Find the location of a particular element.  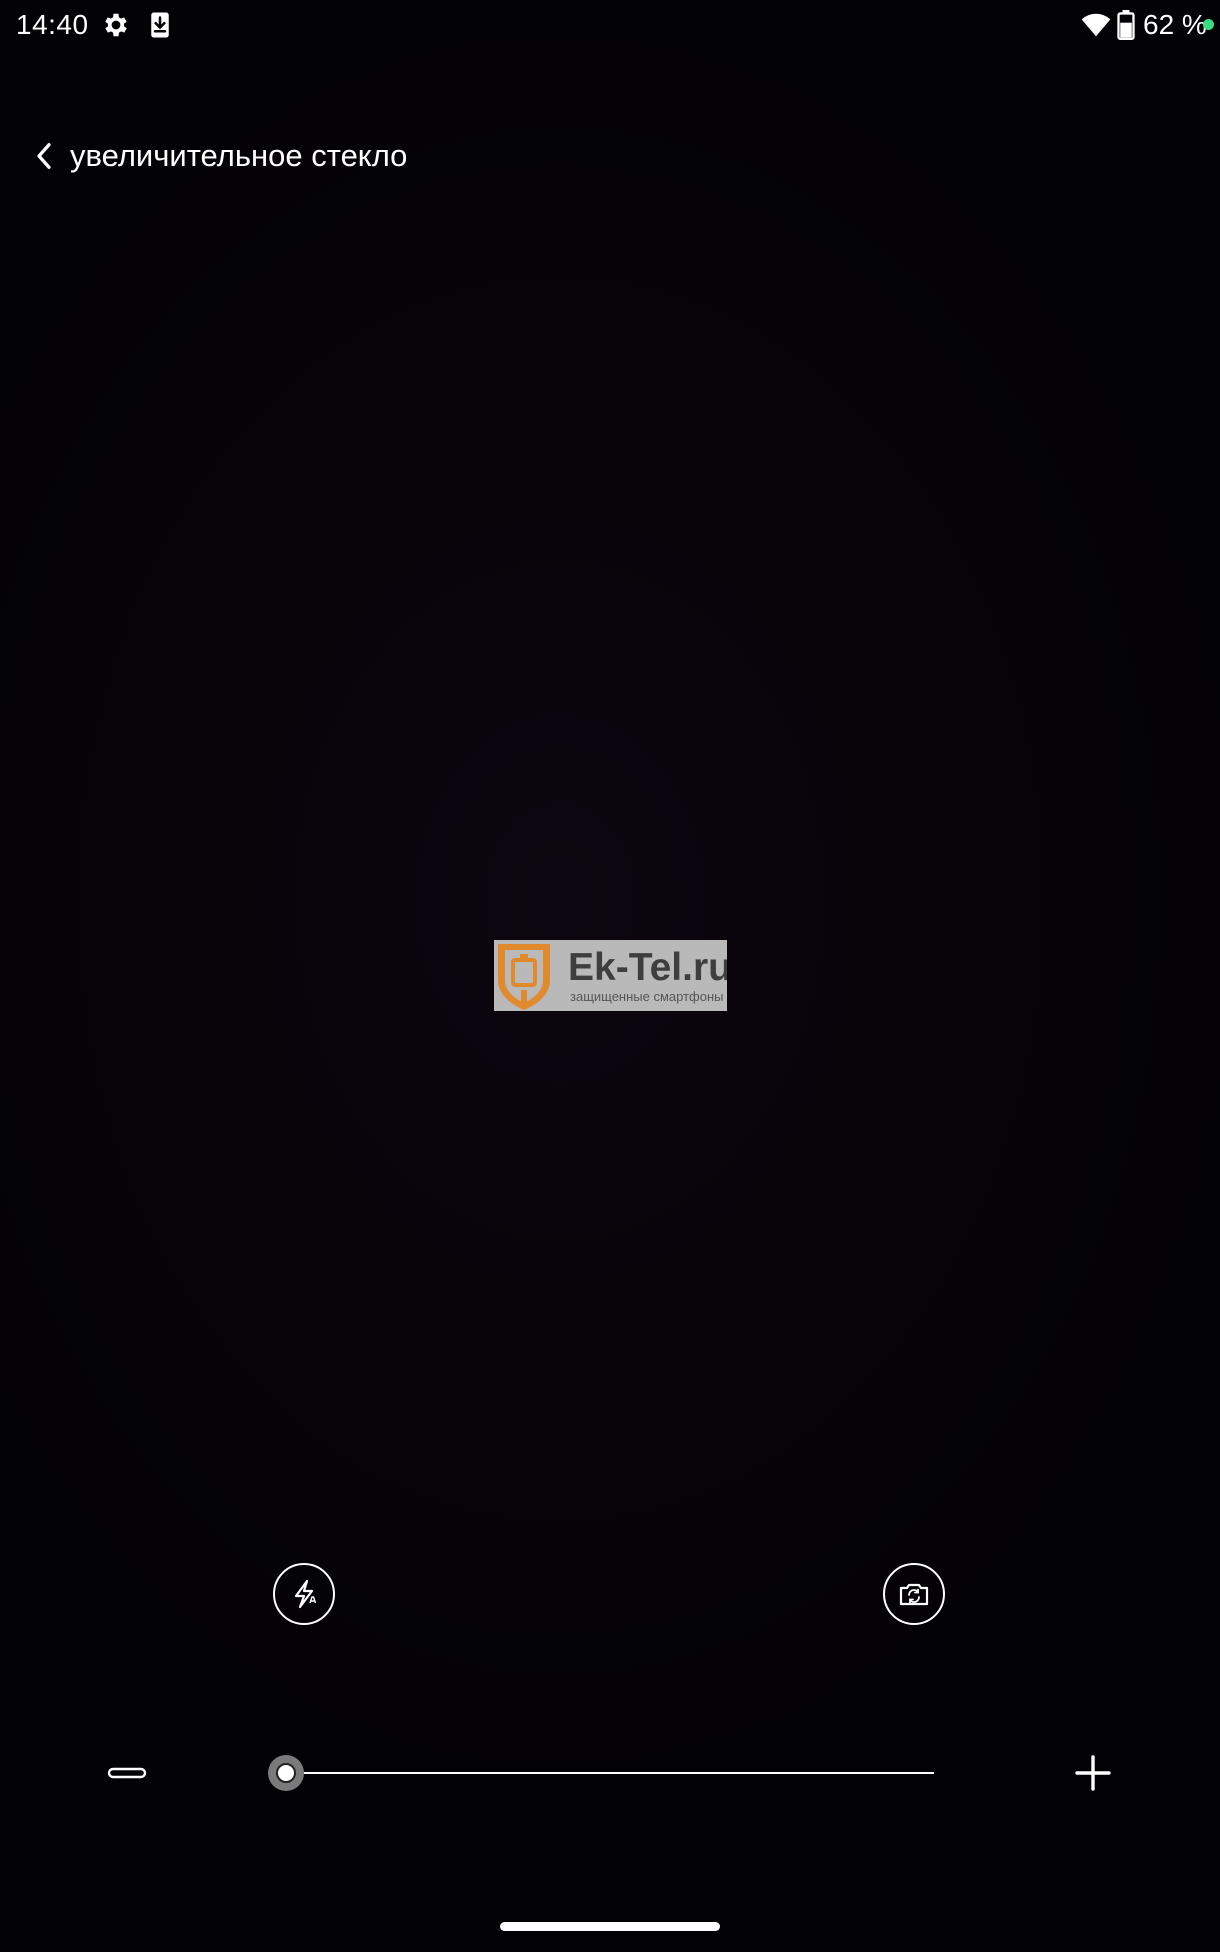

switch-camera-button is located at coordinates (914, 1594).